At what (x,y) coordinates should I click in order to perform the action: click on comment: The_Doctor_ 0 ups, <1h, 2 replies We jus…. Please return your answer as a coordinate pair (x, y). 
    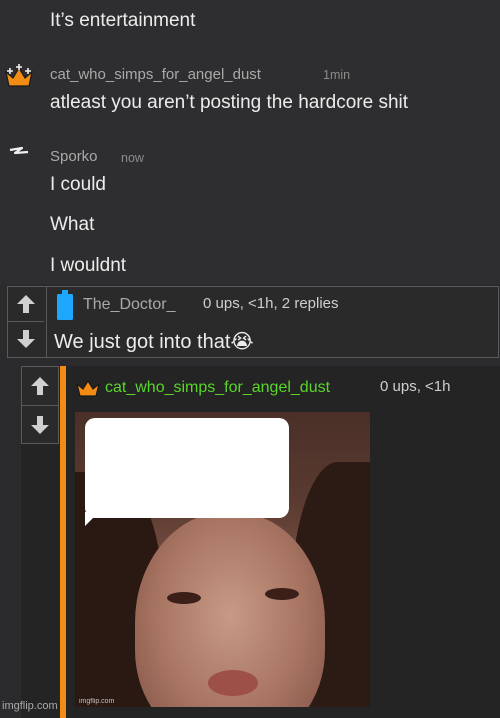
    Looking at the image, I should click on (253, 322).